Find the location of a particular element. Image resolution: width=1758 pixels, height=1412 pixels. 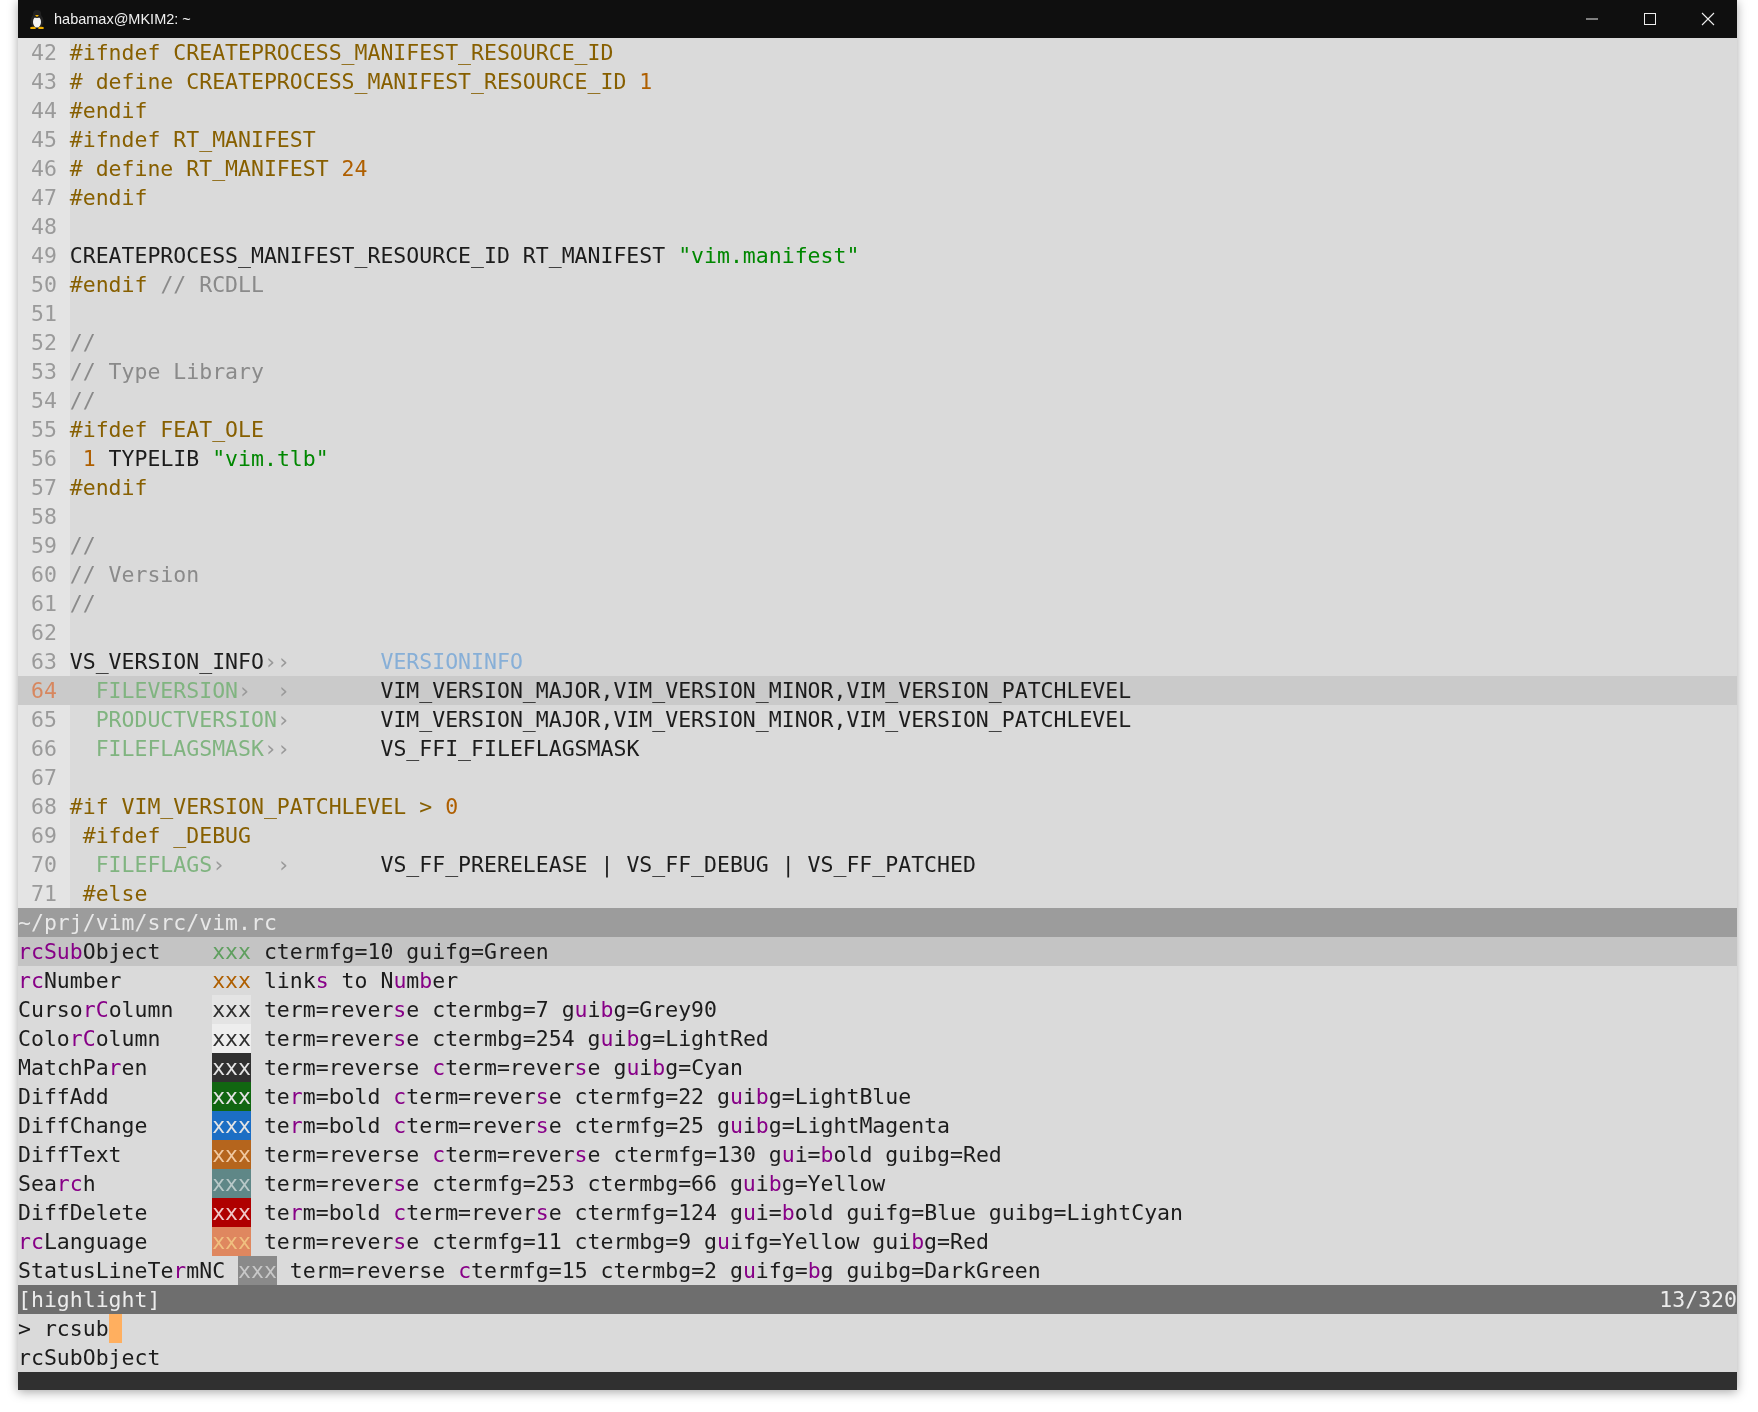

line-number: 52 is located at coordinates (44, 342).